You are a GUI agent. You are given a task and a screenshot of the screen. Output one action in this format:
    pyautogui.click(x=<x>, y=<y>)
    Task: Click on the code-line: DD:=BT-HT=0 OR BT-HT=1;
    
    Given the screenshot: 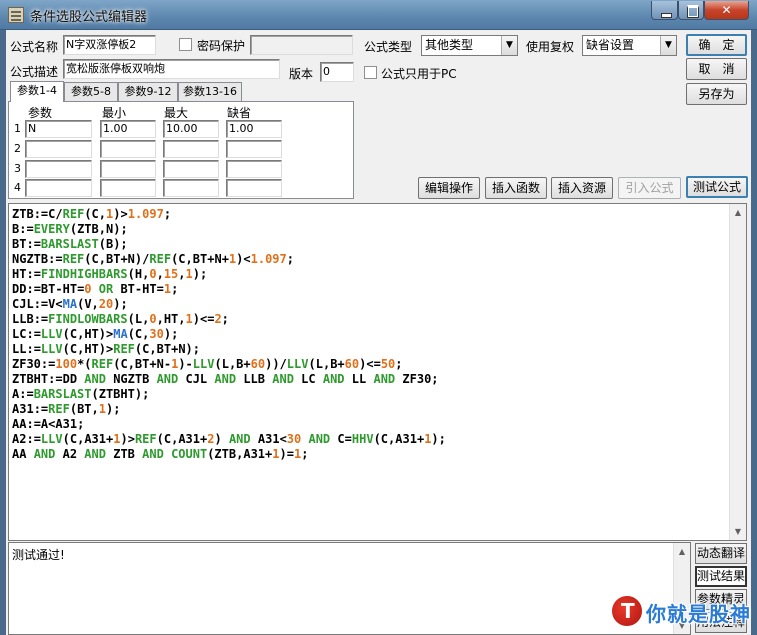 What is the action you would take?
    pyautogui.click(x=95, y=289)
    